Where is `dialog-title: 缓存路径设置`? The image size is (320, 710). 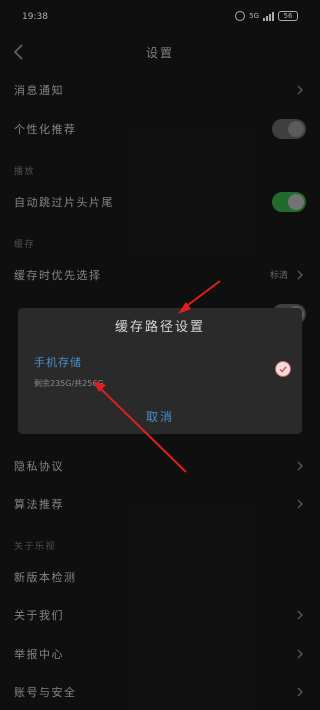 dialog-title: 缓存路径设置 is located at coordinates (159, 327).